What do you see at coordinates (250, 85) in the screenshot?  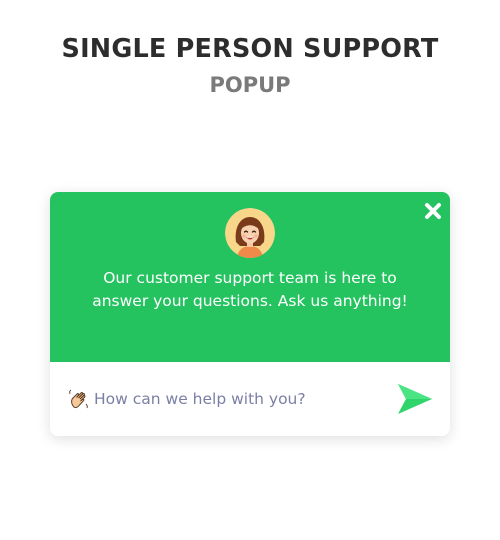 I see `page-subtitle: POPUP` at bounding box center [250, 85].